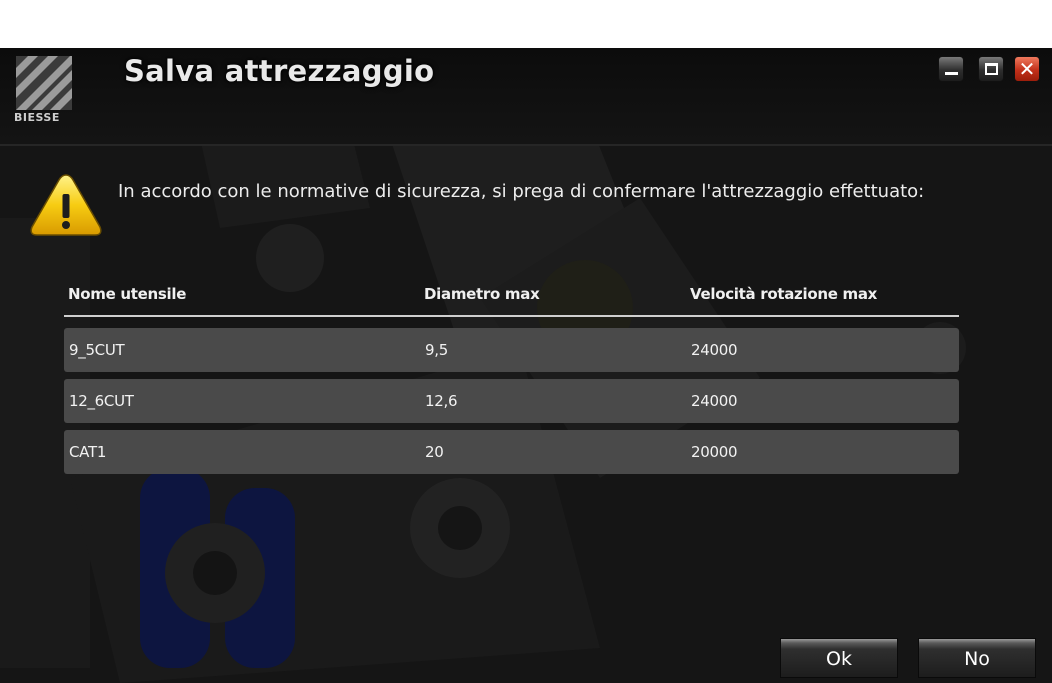  Describe the element at coordinates (127, 294) in the screenshot. I see `column-header-tool-name: Nome utensile` at that location.